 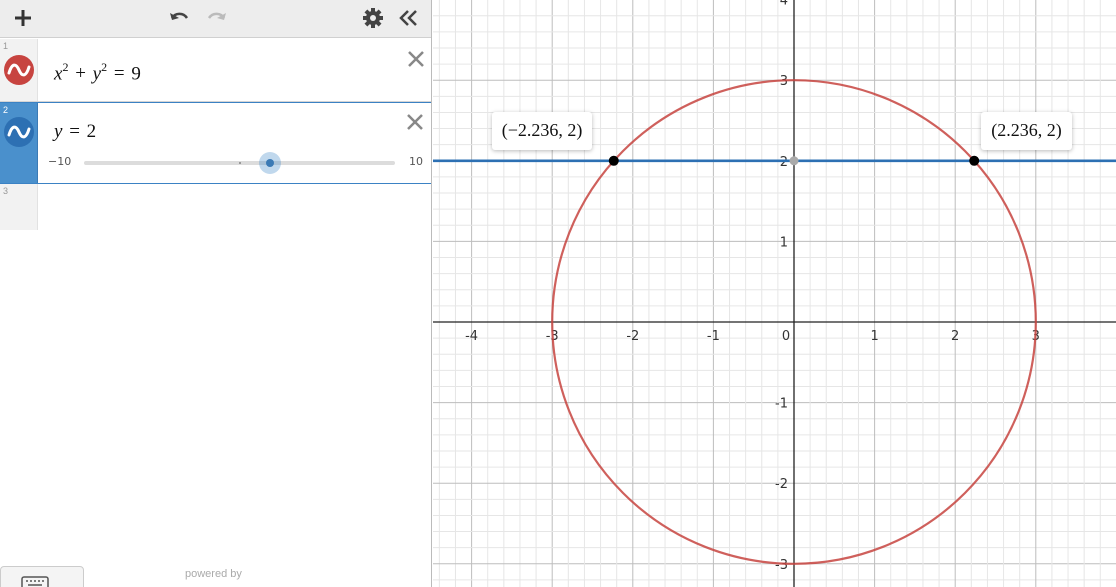 I want to click on y-tick-label: 4, so click(x=784, y=4).